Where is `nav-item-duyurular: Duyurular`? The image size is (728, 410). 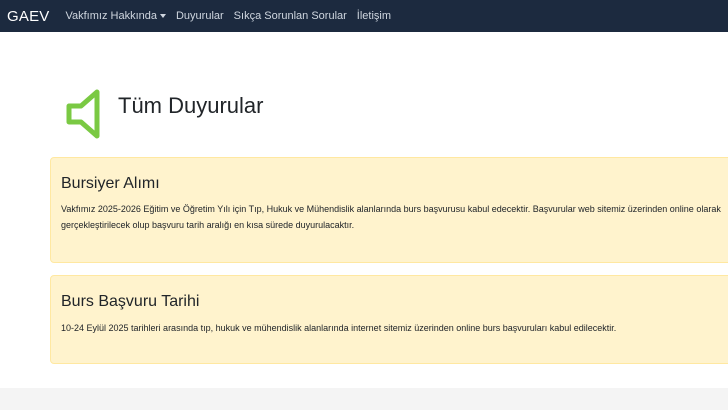
nav-item-duyurular: Duyurular is located at coordinates (200, 16).